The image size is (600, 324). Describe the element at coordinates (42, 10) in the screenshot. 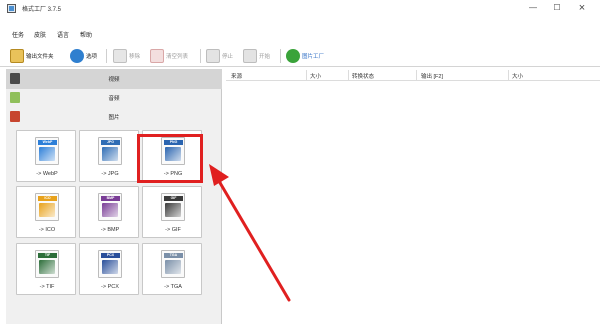

I see `window-title: 格式工厂 3.7.5` at that location.